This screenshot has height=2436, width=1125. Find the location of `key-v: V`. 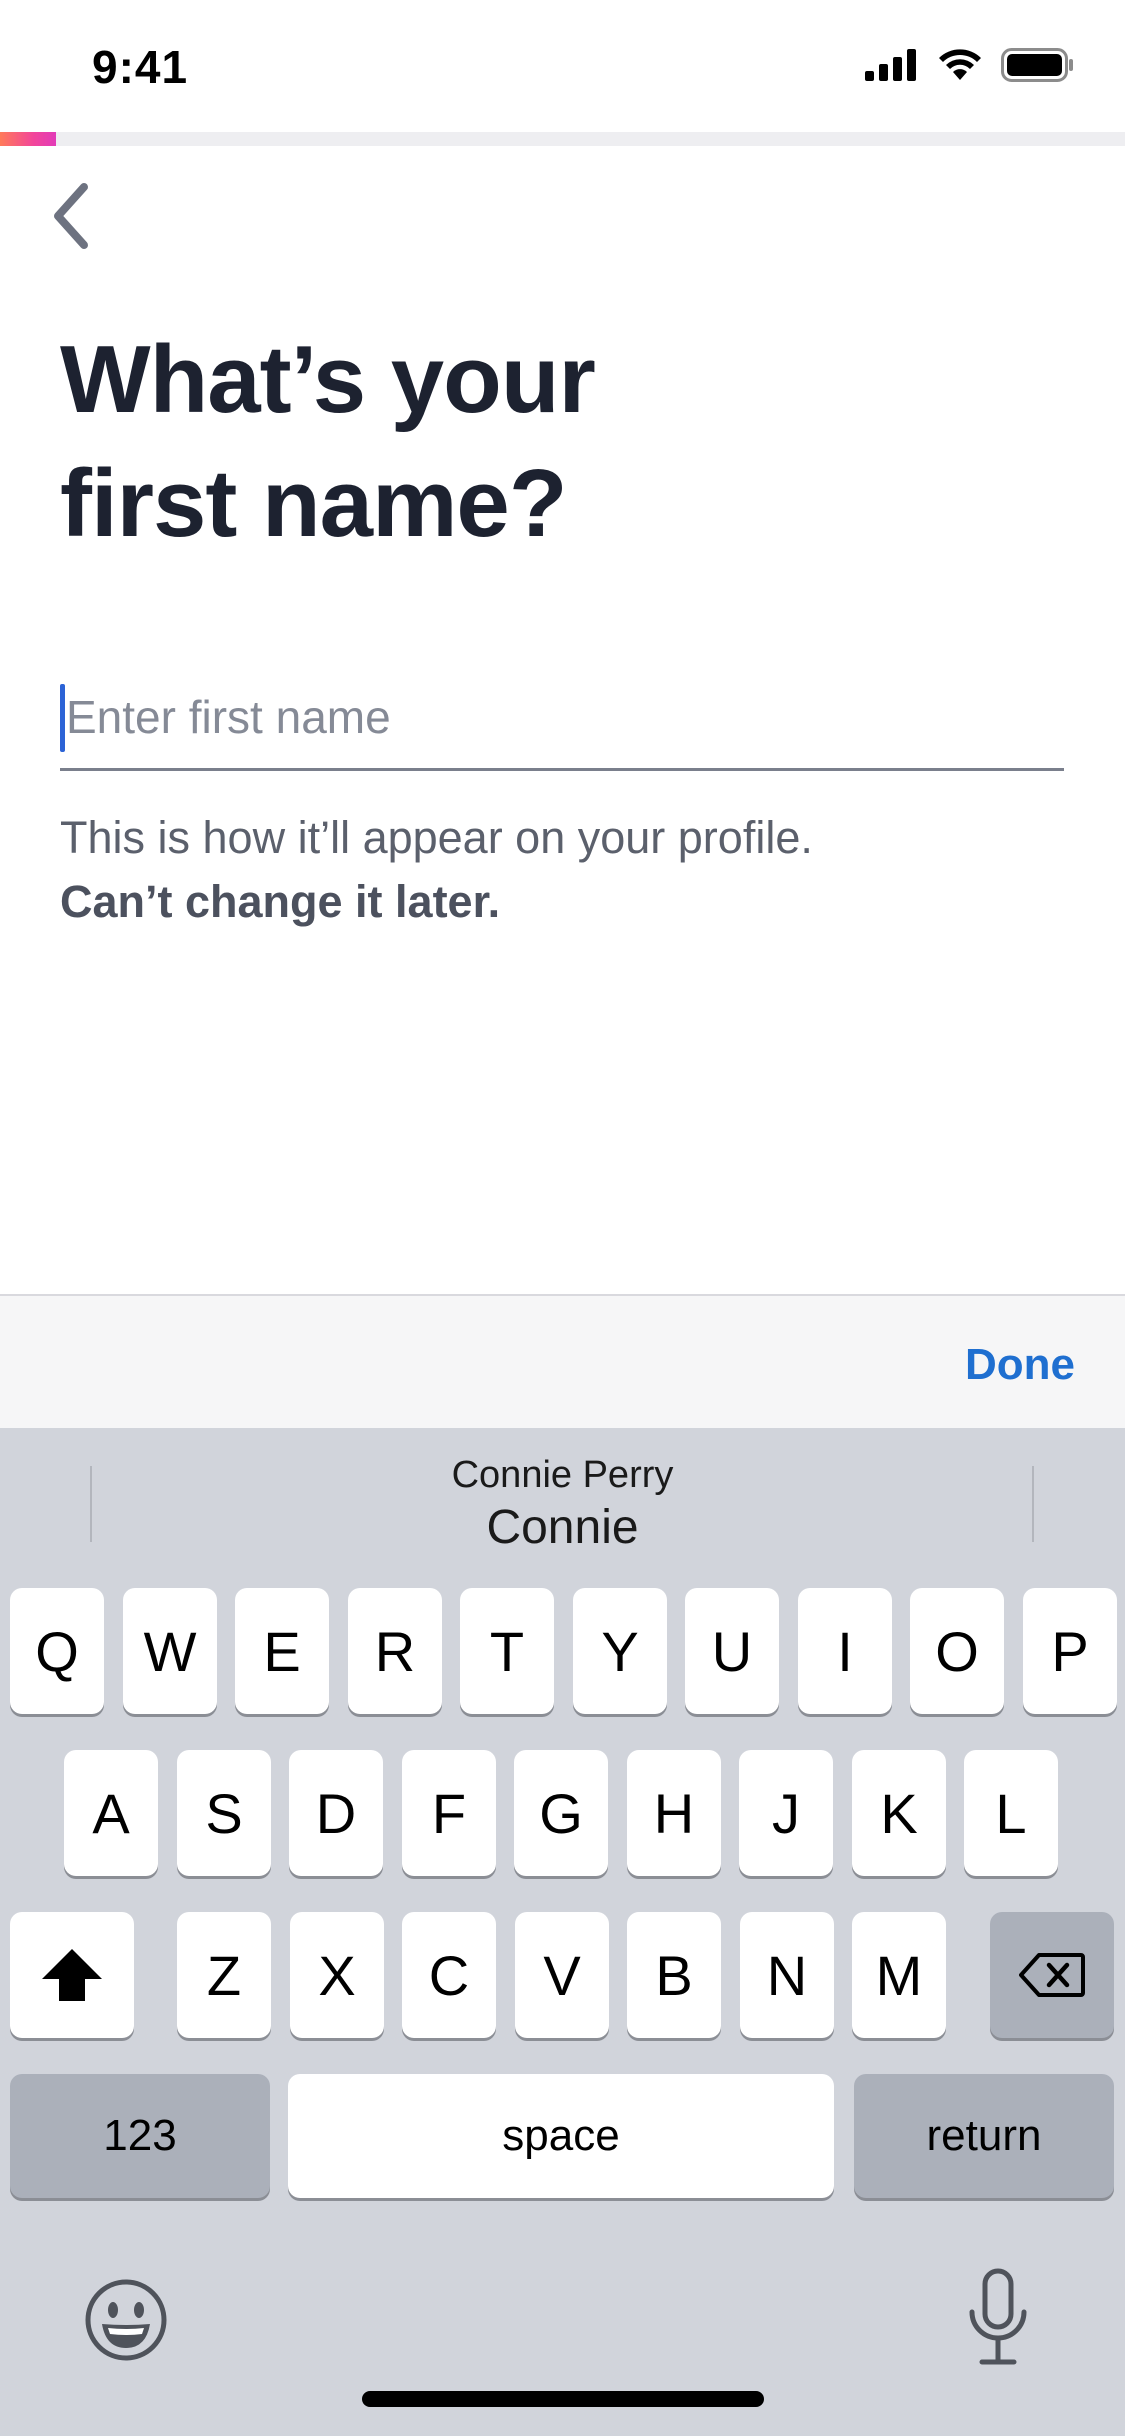

key-v: V is located at coordinates (562, 1975).